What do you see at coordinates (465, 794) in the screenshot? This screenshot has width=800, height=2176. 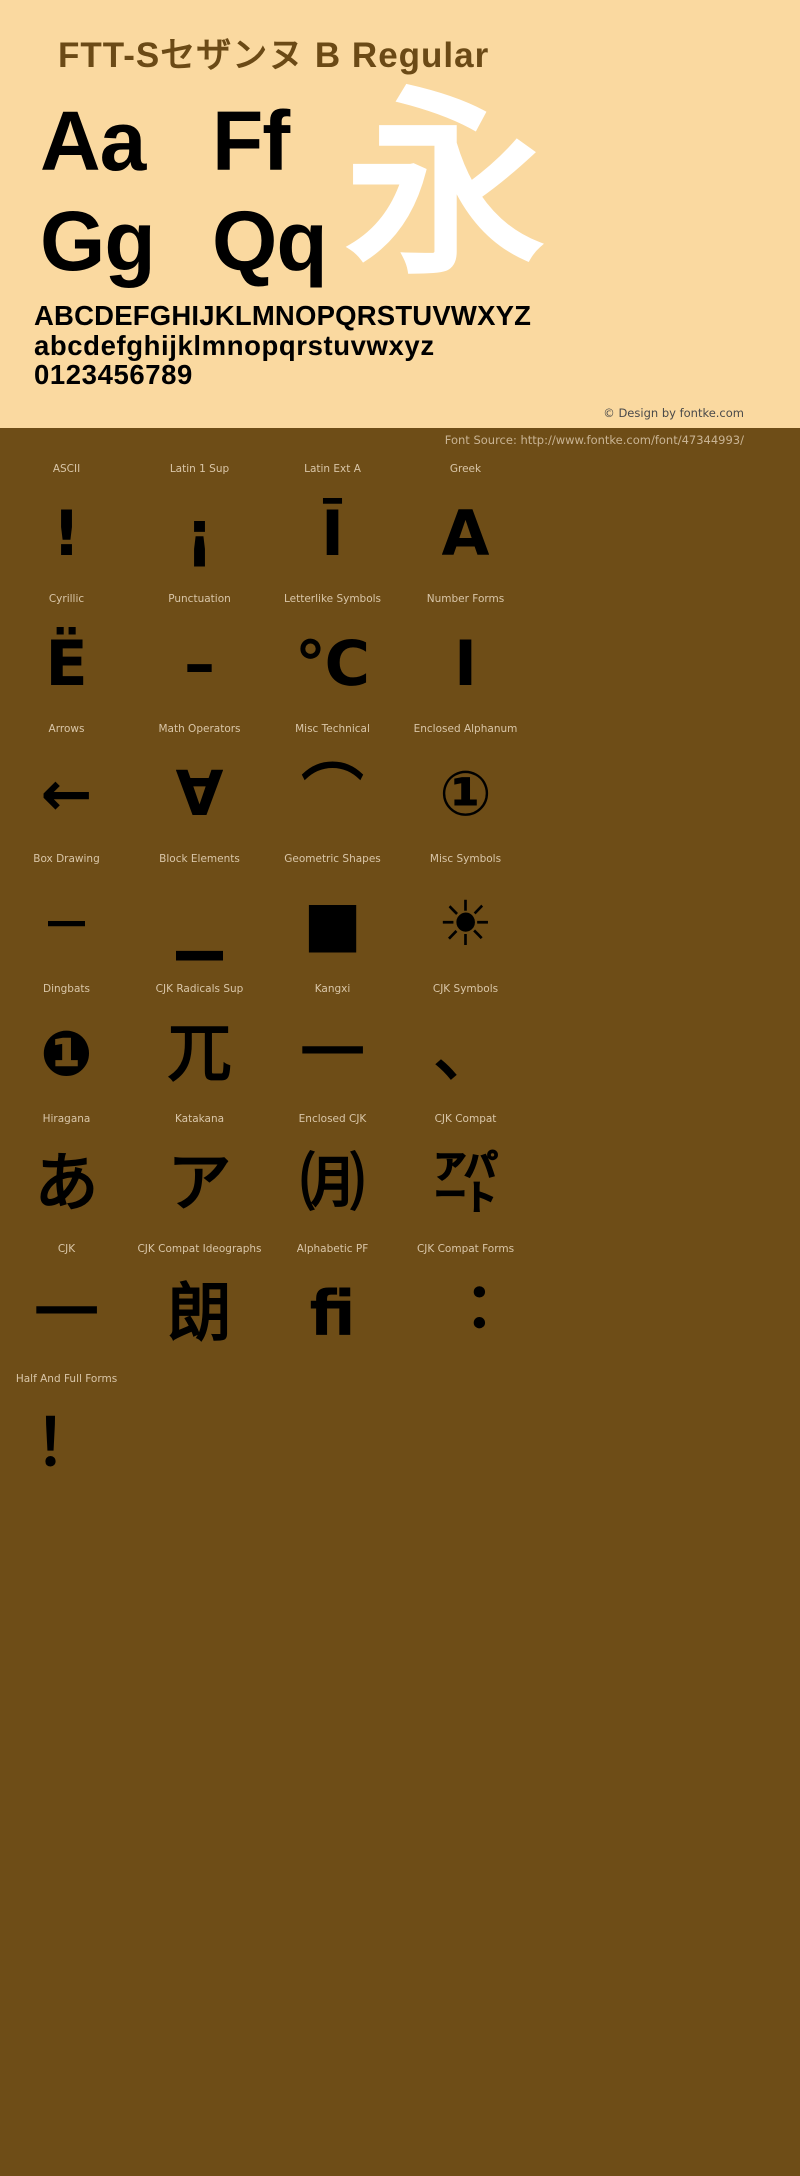 I see `unicode-block-glyph: ①` at bounding box center [465, 794].